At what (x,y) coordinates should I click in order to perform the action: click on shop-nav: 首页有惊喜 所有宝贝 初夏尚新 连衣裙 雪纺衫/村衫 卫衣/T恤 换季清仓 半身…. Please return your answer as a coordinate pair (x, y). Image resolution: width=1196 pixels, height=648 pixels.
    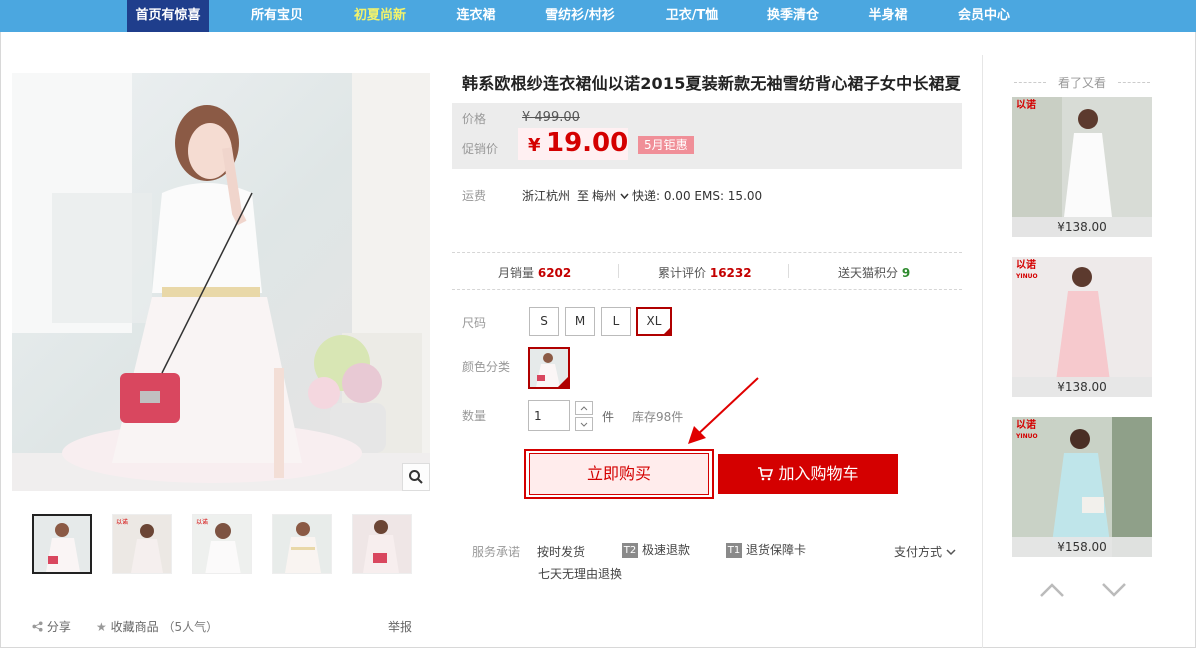
    Looking at the image, I should click on (598, 16).